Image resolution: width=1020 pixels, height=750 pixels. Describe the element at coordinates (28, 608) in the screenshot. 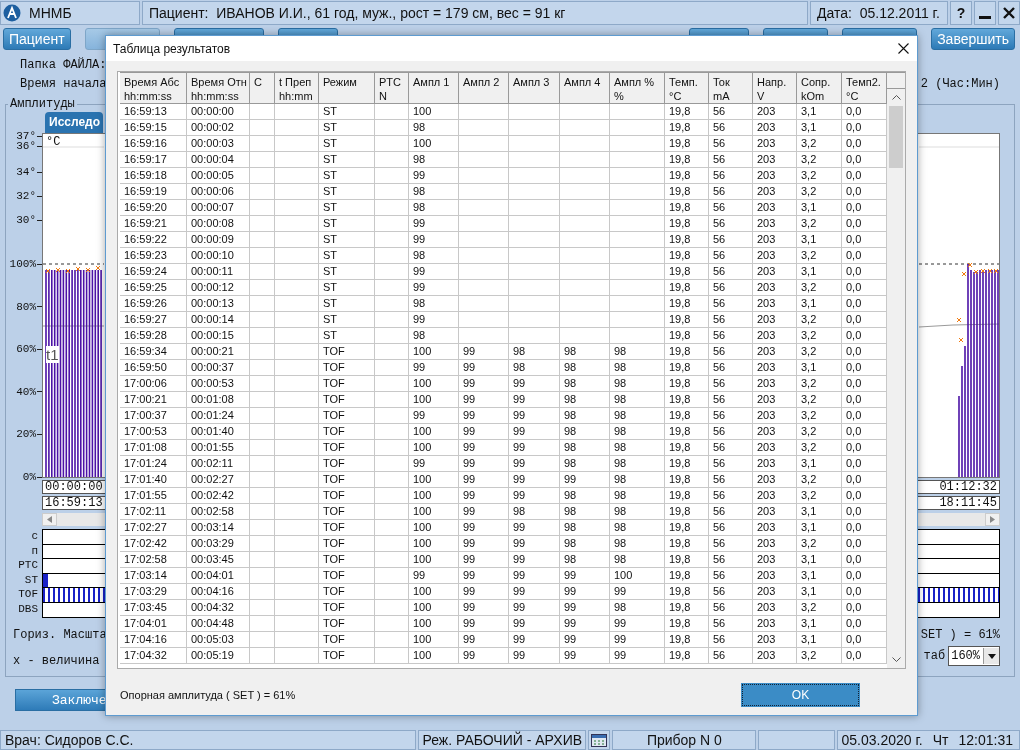

I see `track-label: DBS` at that location.